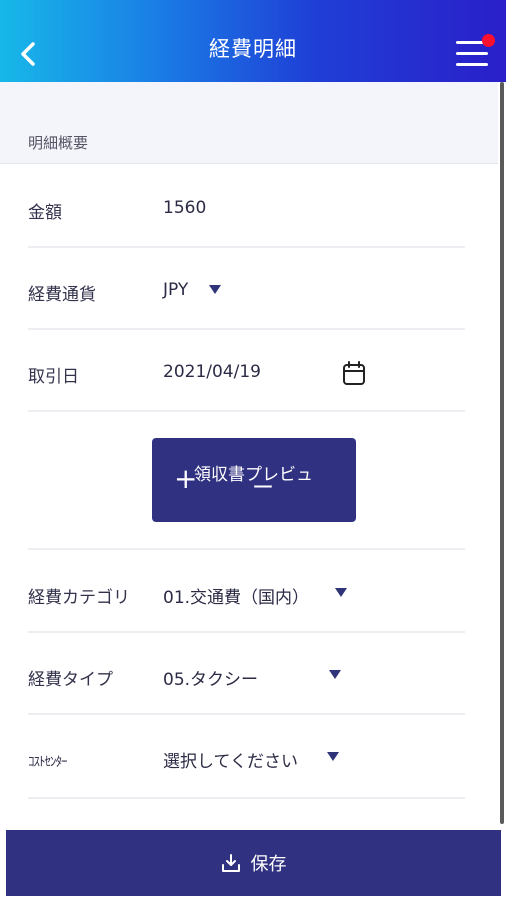  I want to click on menu-button, so click(474, 53).